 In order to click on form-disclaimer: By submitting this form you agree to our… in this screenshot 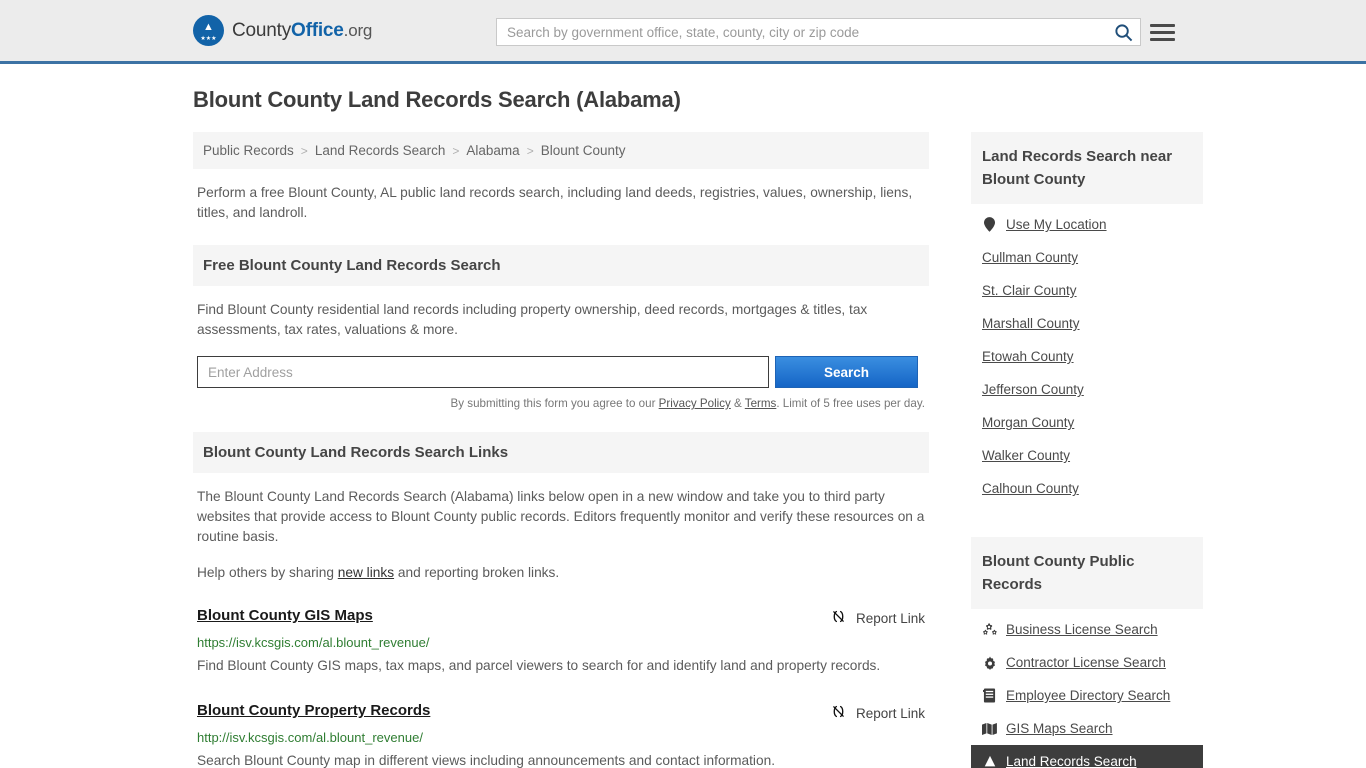, I will do `click(561, 403)`.